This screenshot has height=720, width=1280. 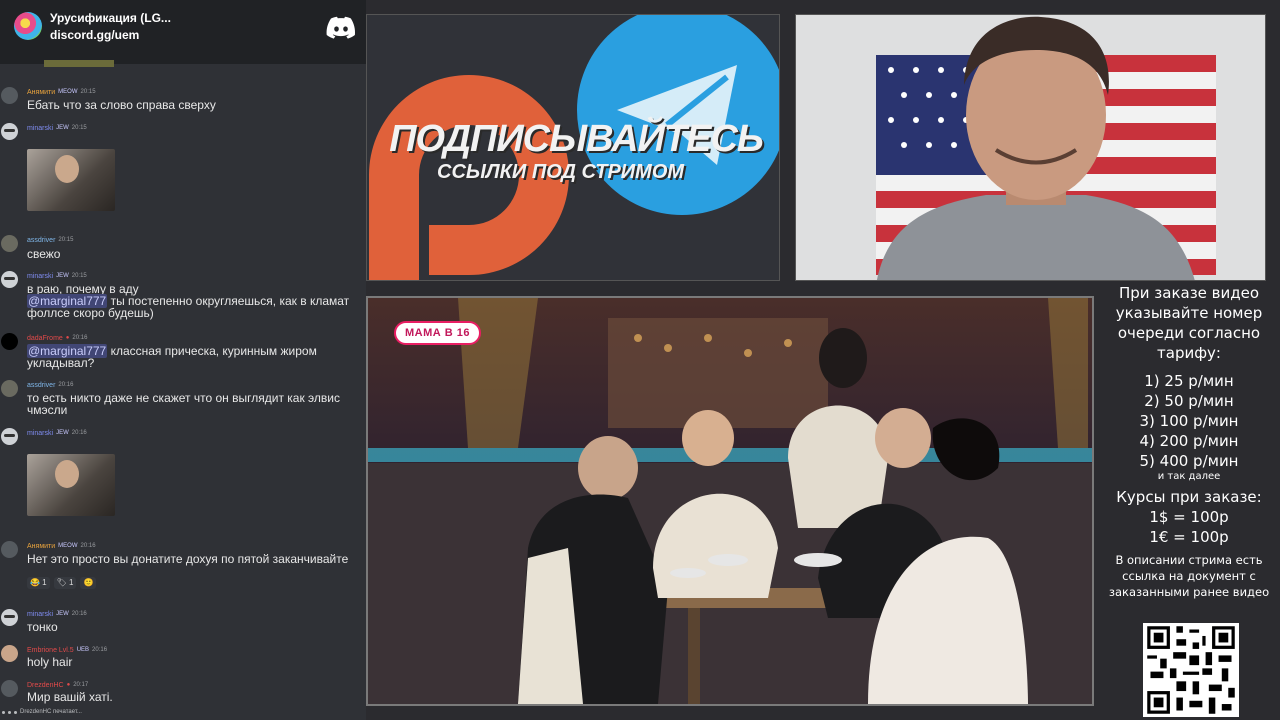 What do you see at coordinates (438, 333) in the screenshot?
I see `show-logo-badge: МАМА В 16` at bounding box center [438, 333].